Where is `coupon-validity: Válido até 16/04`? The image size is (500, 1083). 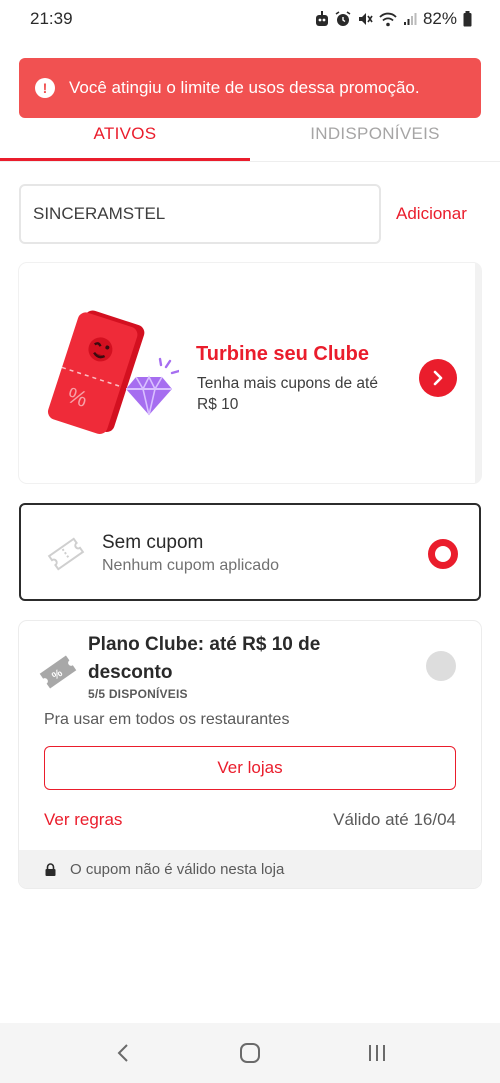
coupon-validity: Válido até 16/04 is located at coordinates (394, 819).